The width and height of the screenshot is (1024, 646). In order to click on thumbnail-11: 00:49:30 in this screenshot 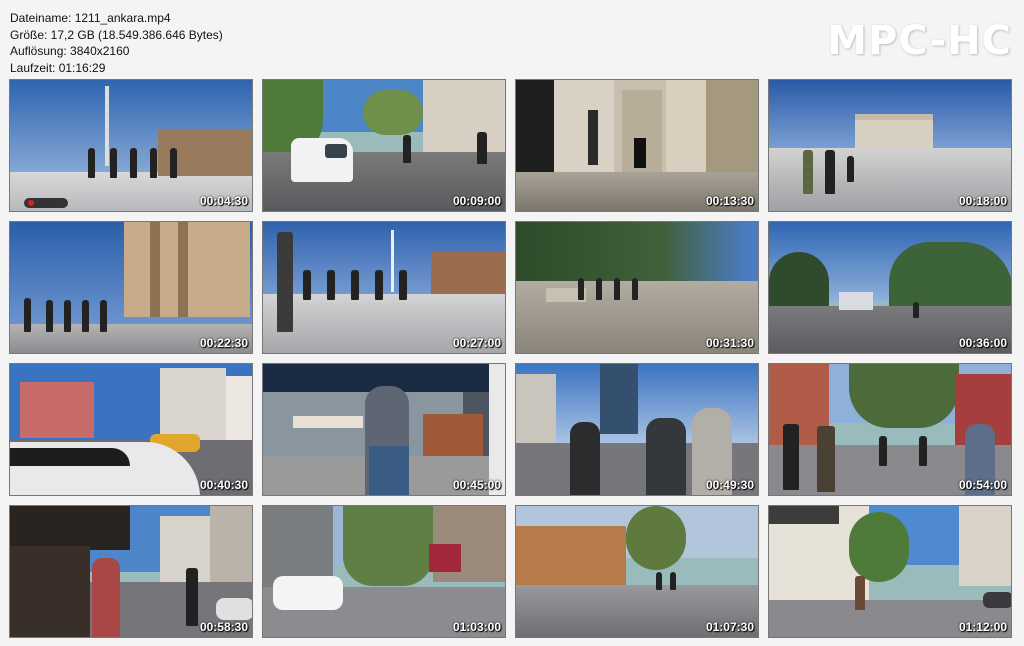, I will do `click(637, 429)`.